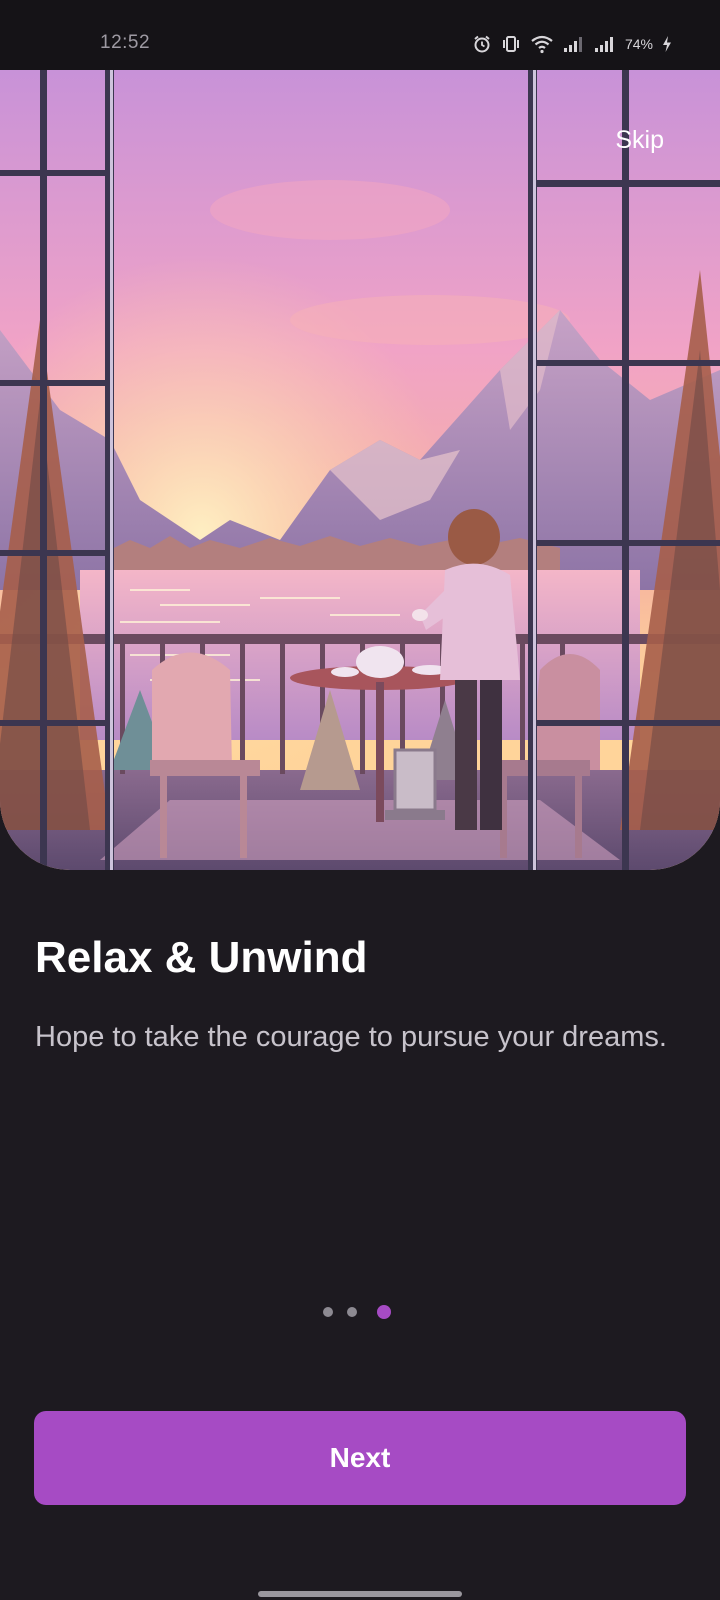 The height and width of the screenshot is (1600, 720). I want to click on skip-button: Skip, so click(622, 140).